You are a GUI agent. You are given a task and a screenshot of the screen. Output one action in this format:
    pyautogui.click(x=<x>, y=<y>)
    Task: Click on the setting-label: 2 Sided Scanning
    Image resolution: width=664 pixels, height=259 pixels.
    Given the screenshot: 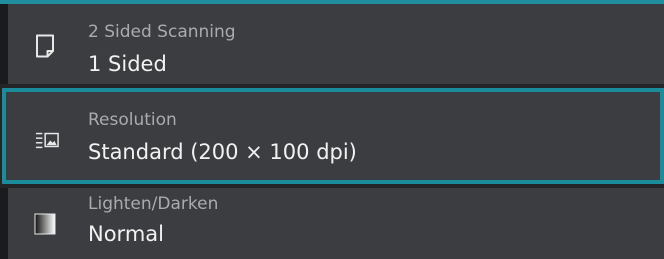 What is the action you would take?
    pyautogui.click(x=162, y=32)
    